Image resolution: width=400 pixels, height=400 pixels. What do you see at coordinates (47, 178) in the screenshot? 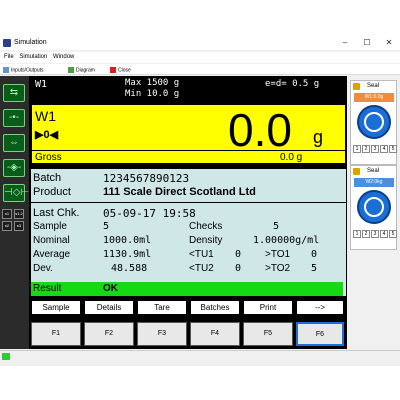
I see `batch-label: Batch` at bounding box center [47, 178].